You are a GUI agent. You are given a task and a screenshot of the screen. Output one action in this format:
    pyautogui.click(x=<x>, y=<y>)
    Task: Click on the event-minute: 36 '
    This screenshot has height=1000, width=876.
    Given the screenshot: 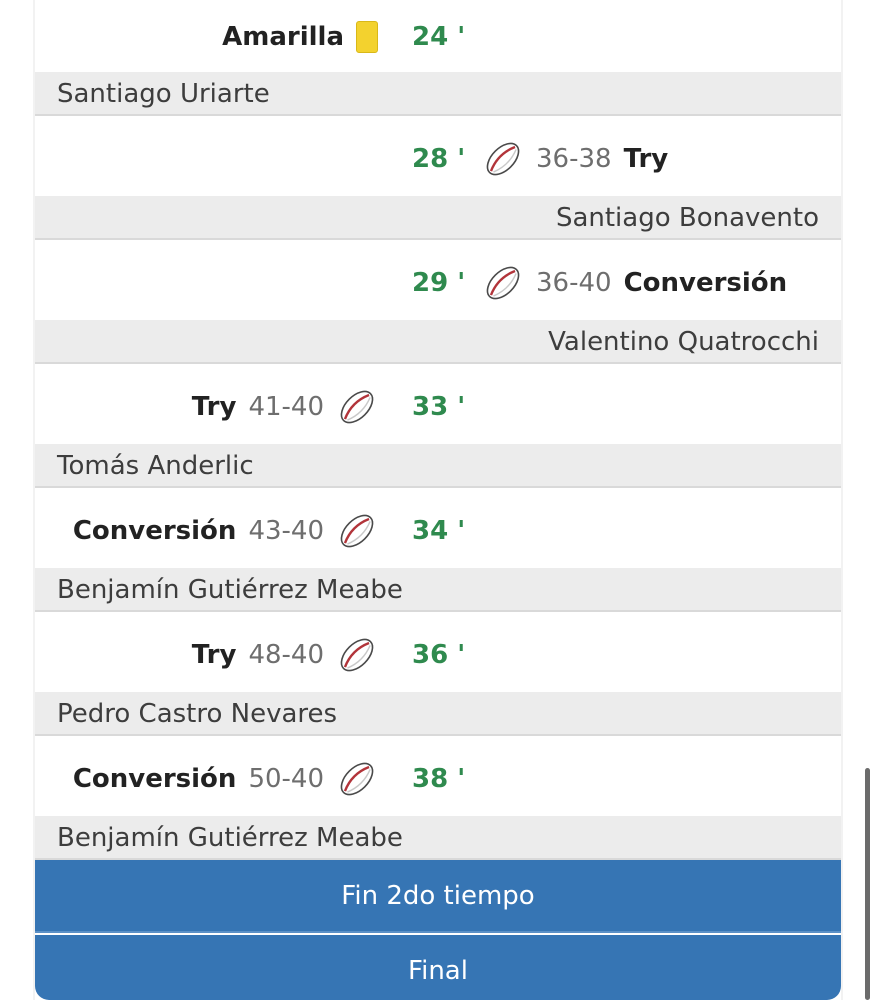 What is the action you would take?
    pyautogui.click(x=439, y=655)
    